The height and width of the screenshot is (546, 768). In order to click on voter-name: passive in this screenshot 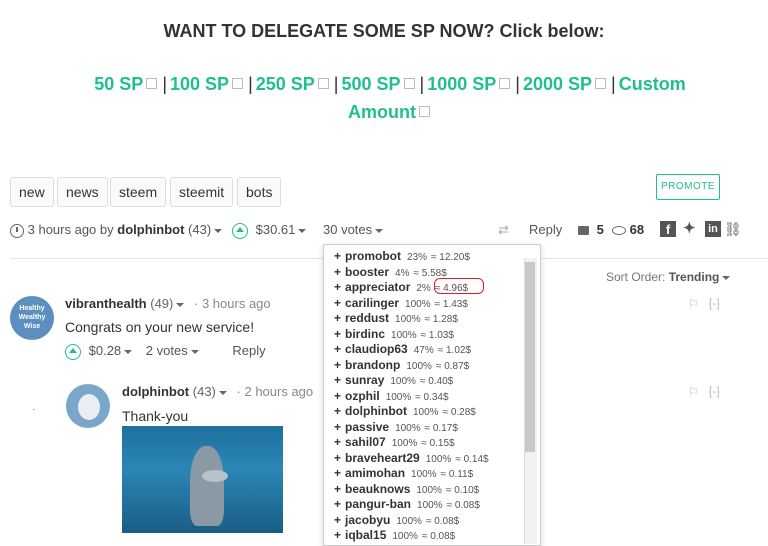, I will do `click(367, 427)`.